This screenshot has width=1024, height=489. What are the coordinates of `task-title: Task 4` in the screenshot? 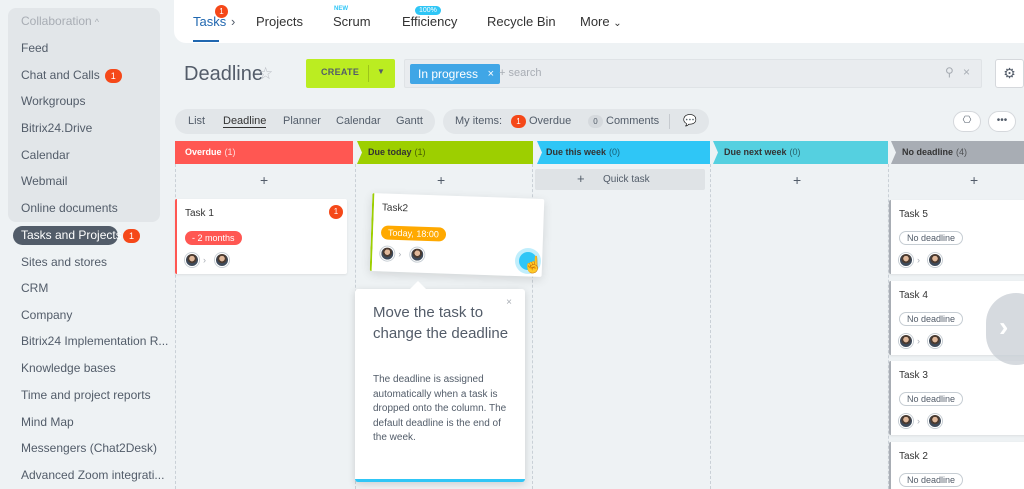 It's located at (913, 295).